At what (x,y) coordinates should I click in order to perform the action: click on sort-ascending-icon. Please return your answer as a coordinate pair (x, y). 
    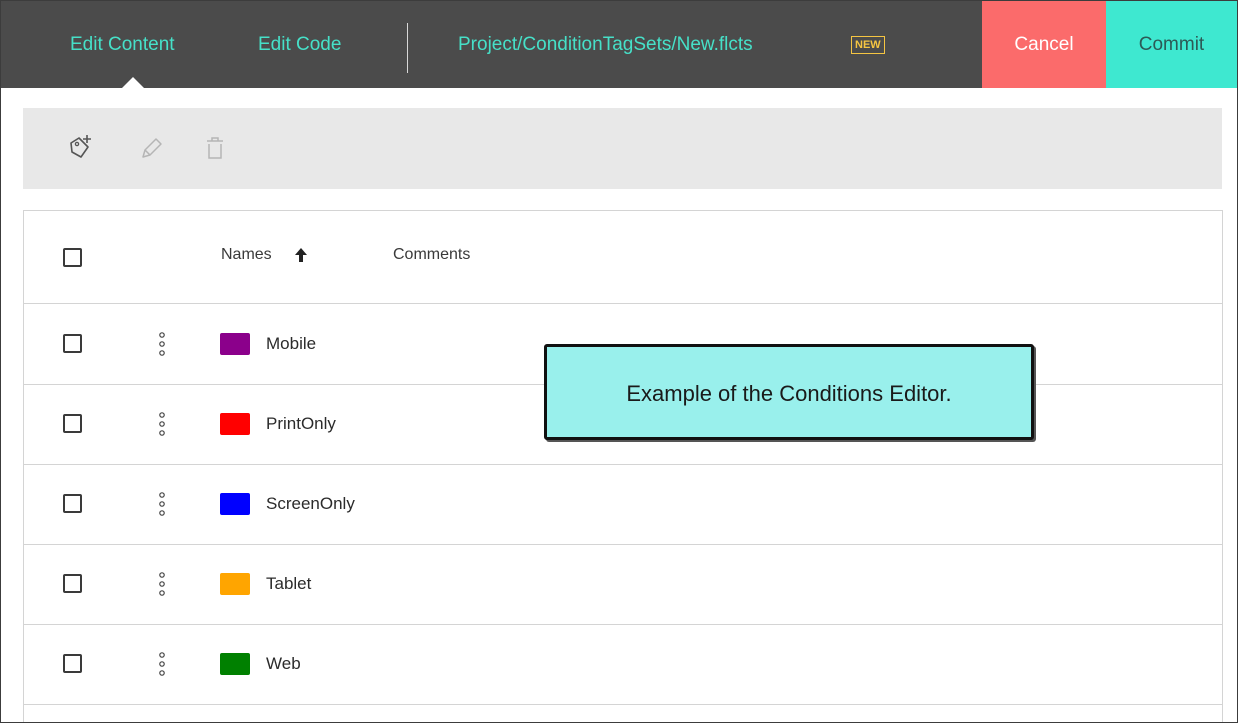
    Looking at the image, I should click on (301, 255).